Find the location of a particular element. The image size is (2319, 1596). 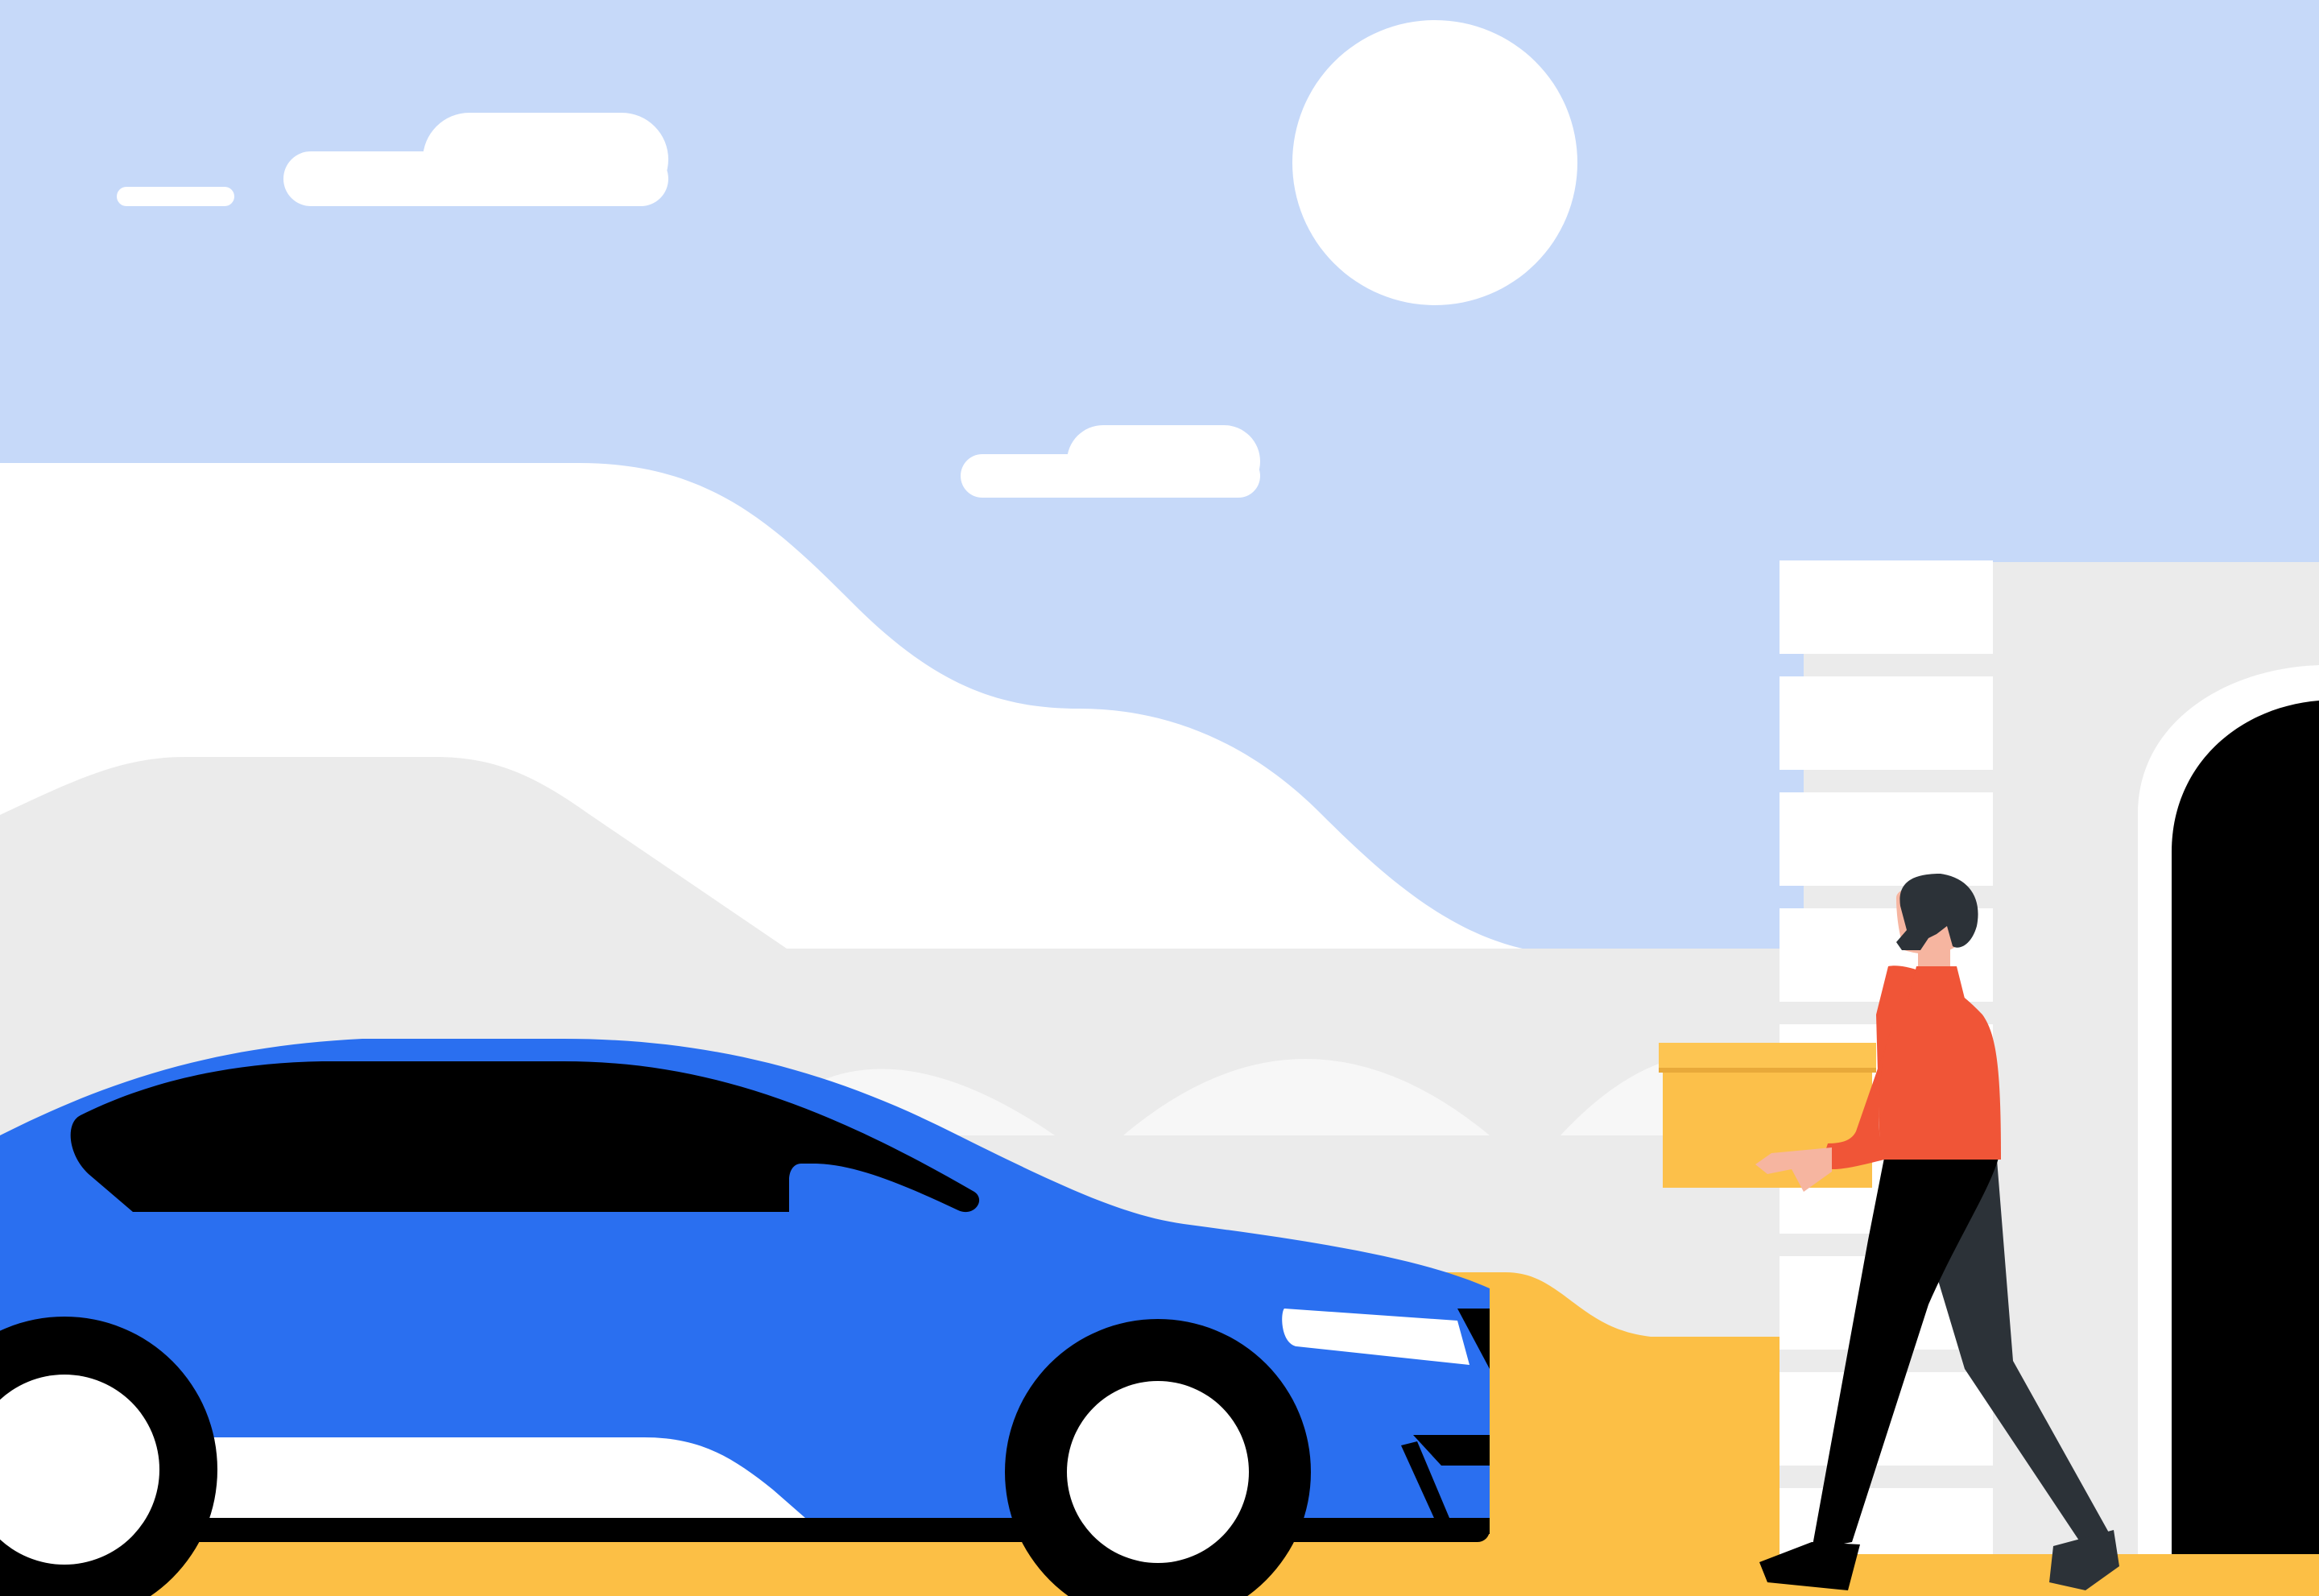

cloud-small-left is located at coordinates (175, 196).